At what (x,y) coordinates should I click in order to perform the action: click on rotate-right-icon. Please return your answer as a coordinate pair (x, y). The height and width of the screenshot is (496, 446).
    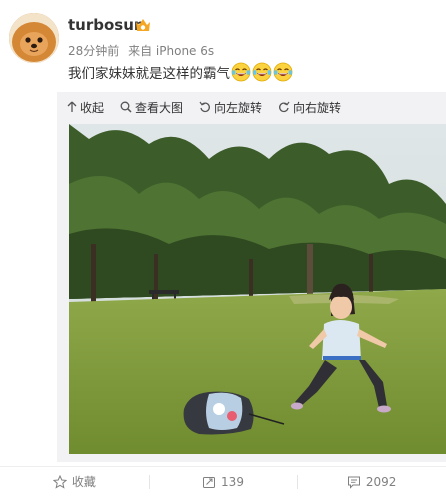
    Looking at the image, I should click on (284, 107).